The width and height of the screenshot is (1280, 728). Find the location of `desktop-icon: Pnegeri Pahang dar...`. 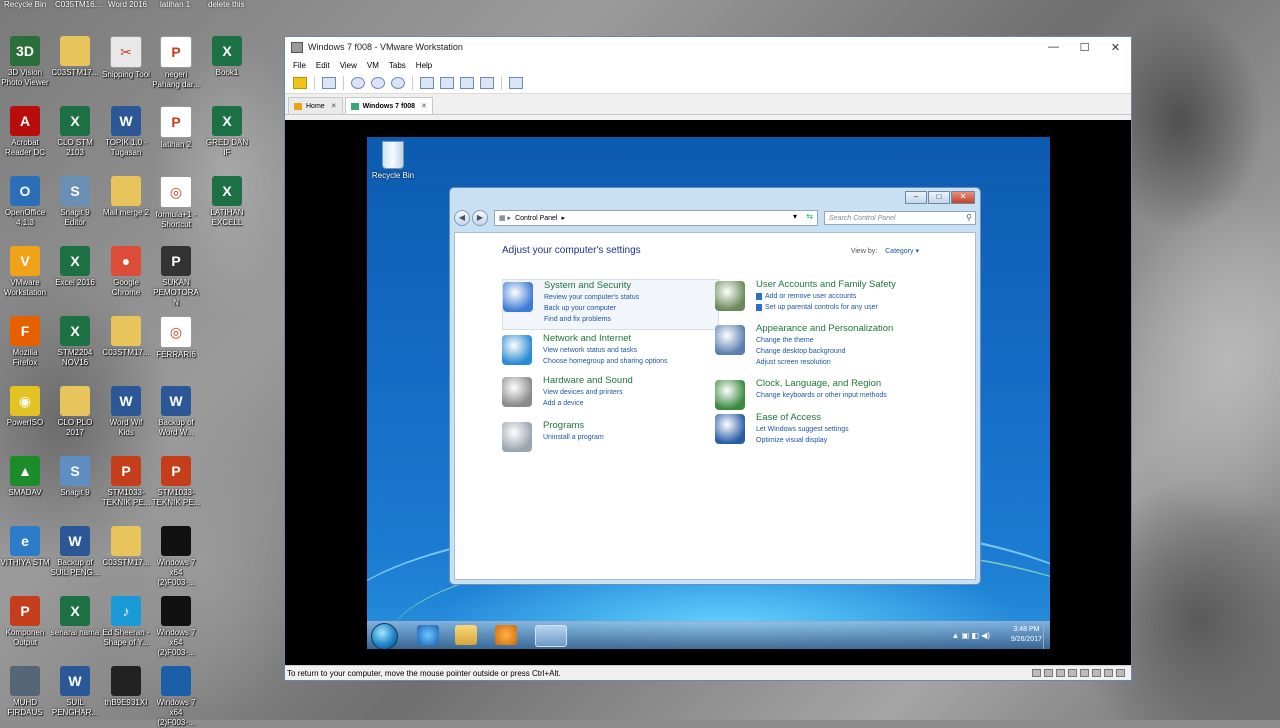

desktop-icon: Pnegeri Pahang dar... is located at coordinates (176, 63).